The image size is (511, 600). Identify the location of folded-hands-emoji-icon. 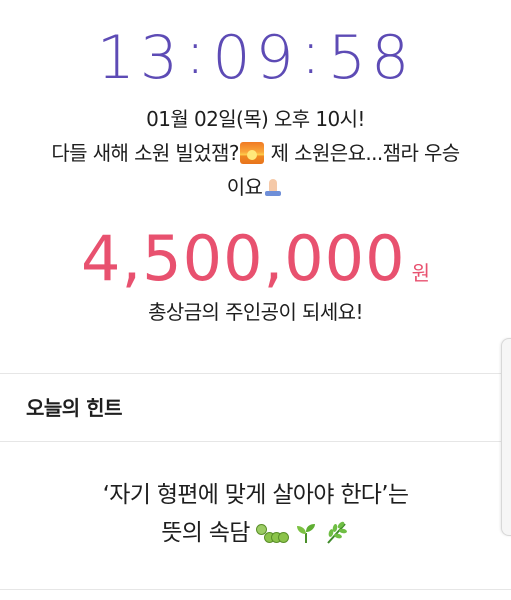
(273, 187).